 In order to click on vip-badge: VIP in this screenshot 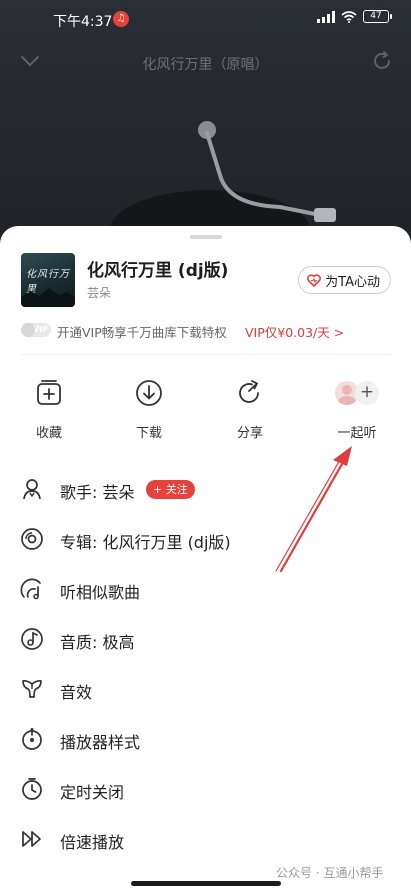, I will do `click(36, 330)`.